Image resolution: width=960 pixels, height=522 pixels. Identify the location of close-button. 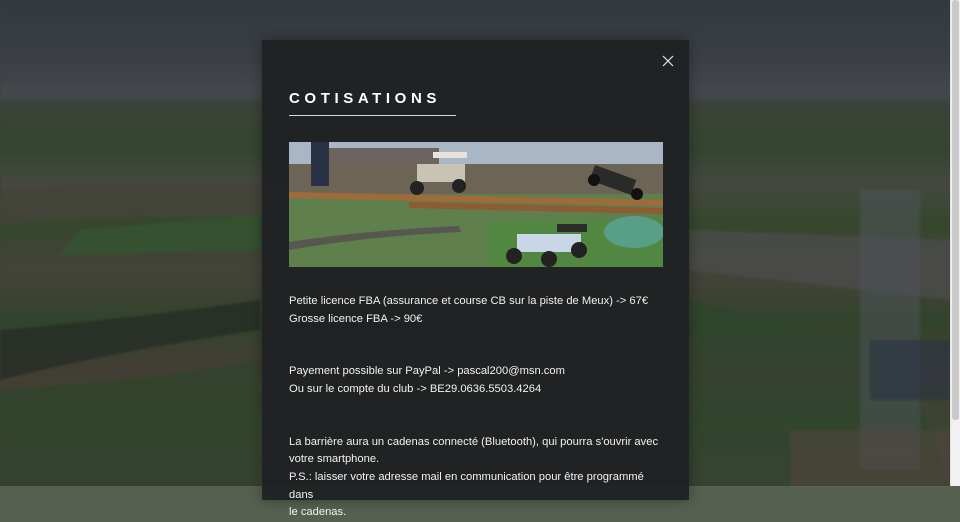
(668, 61).